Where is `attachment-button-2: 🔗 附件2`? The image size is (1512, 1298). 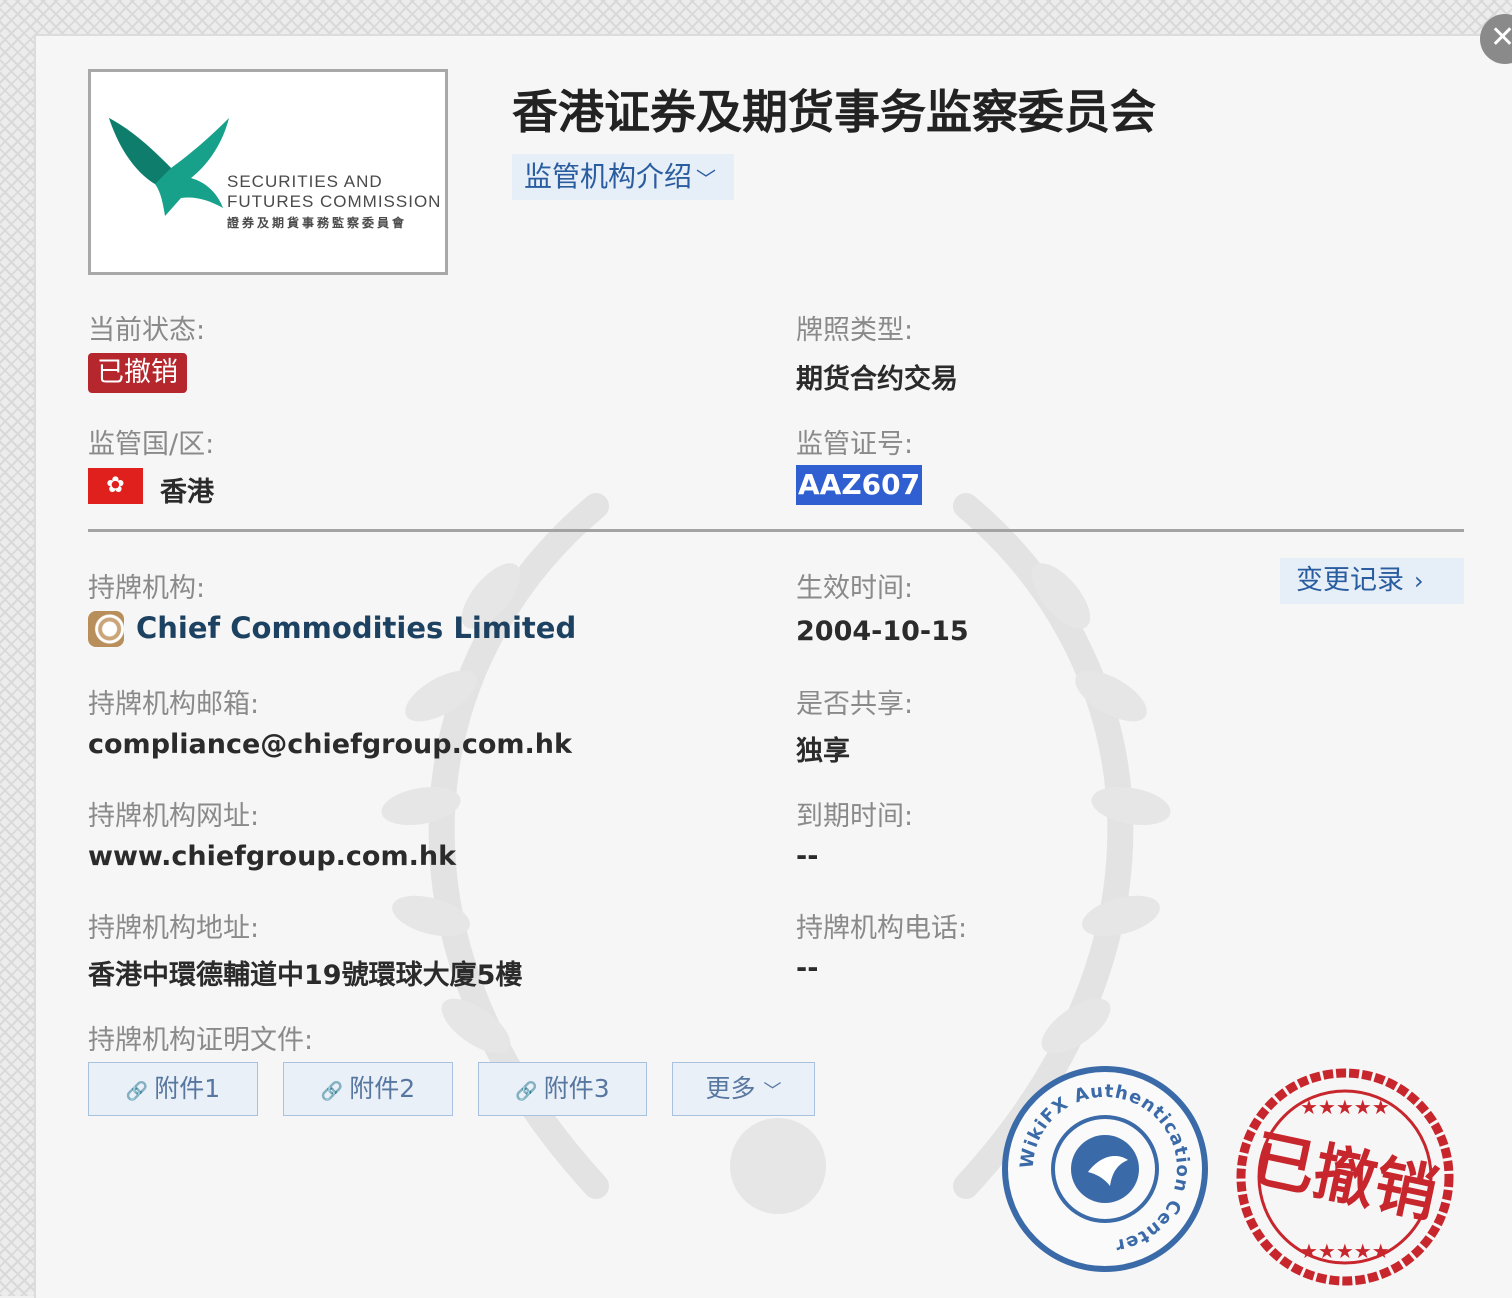 attachment-button-2: 🔗 附件2 is located at coordinates (368, 1089).